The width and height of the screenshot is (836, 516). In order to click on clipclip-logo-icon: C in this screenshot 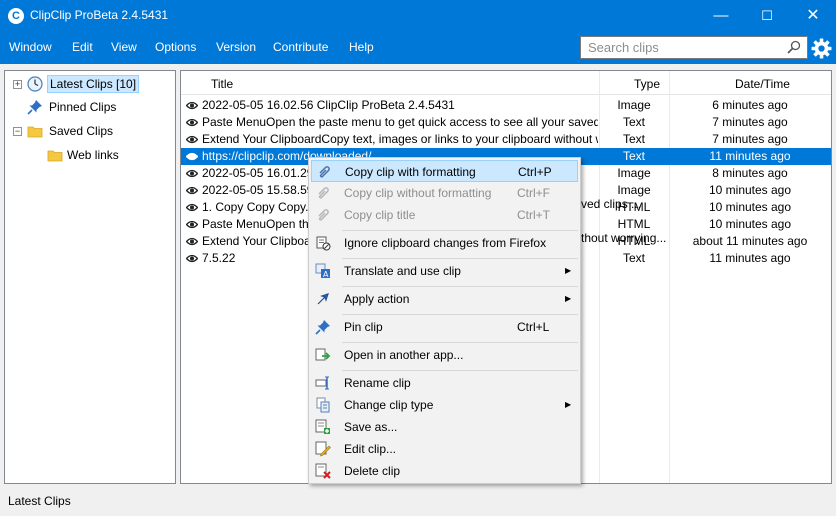, I will do `click(16, 16)`.